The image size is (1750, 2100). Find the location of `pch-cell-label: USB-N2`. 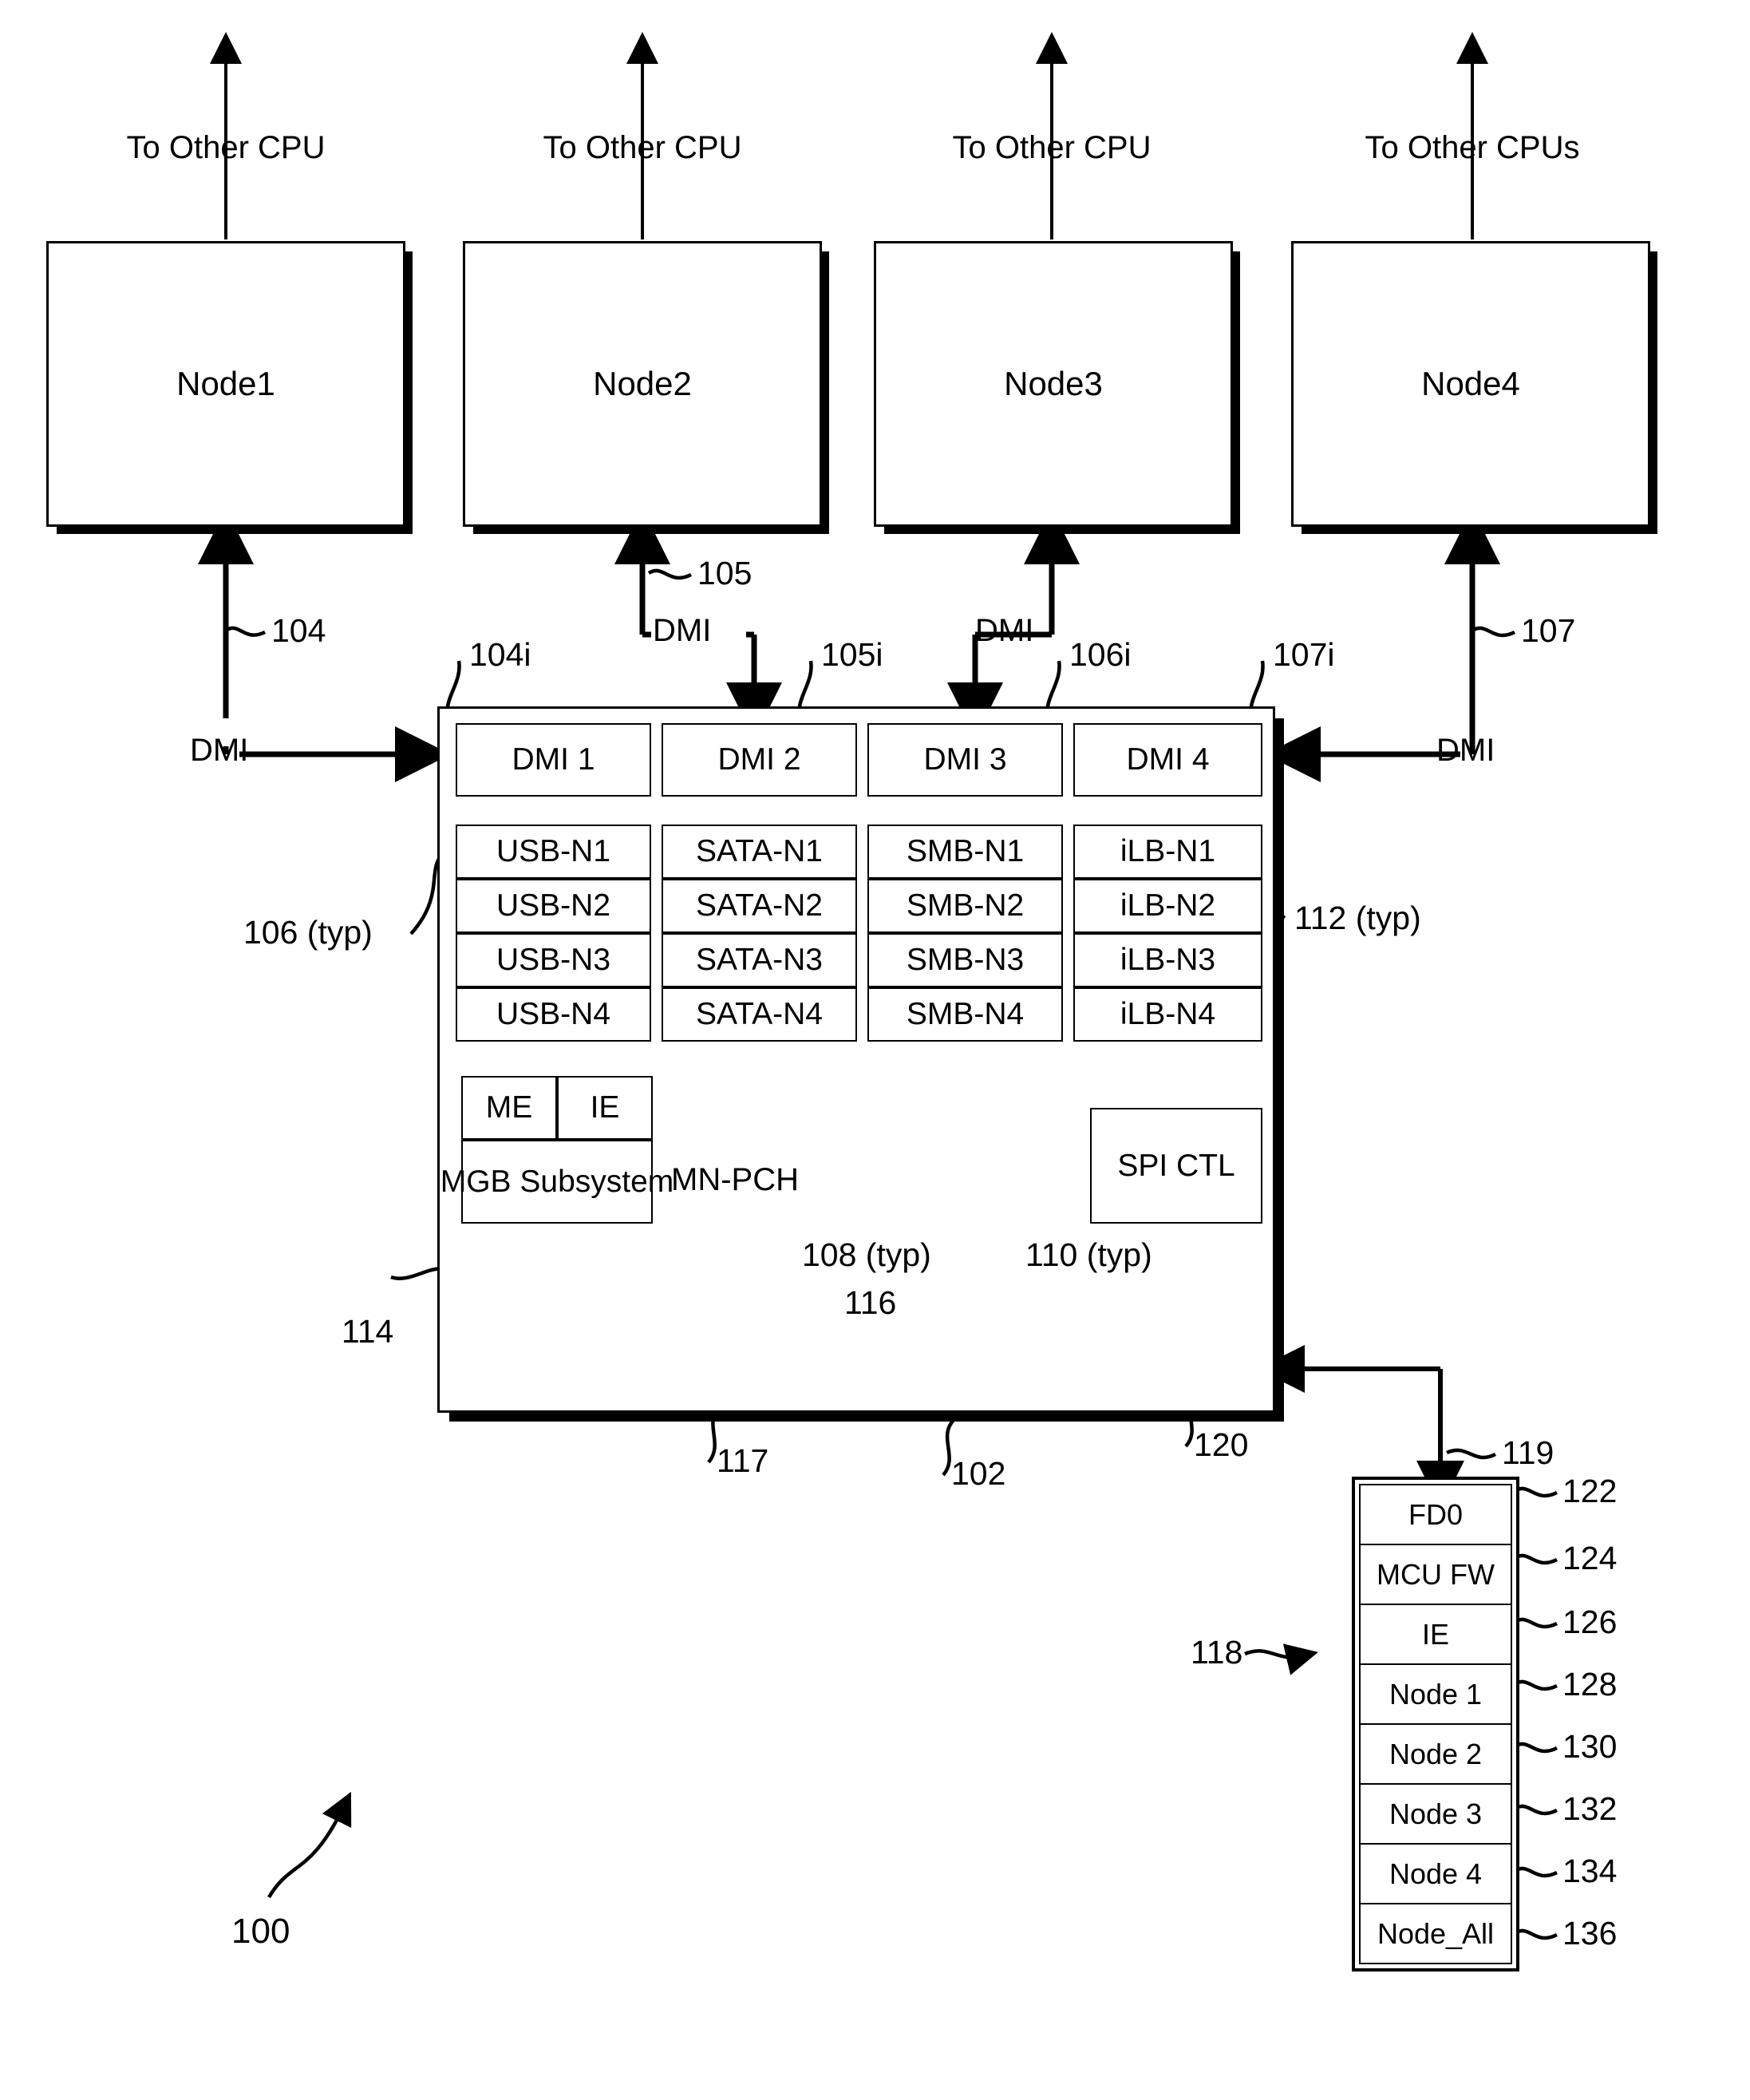

pch-cell-label: USB-N2 is located at coordinates (553, 905).